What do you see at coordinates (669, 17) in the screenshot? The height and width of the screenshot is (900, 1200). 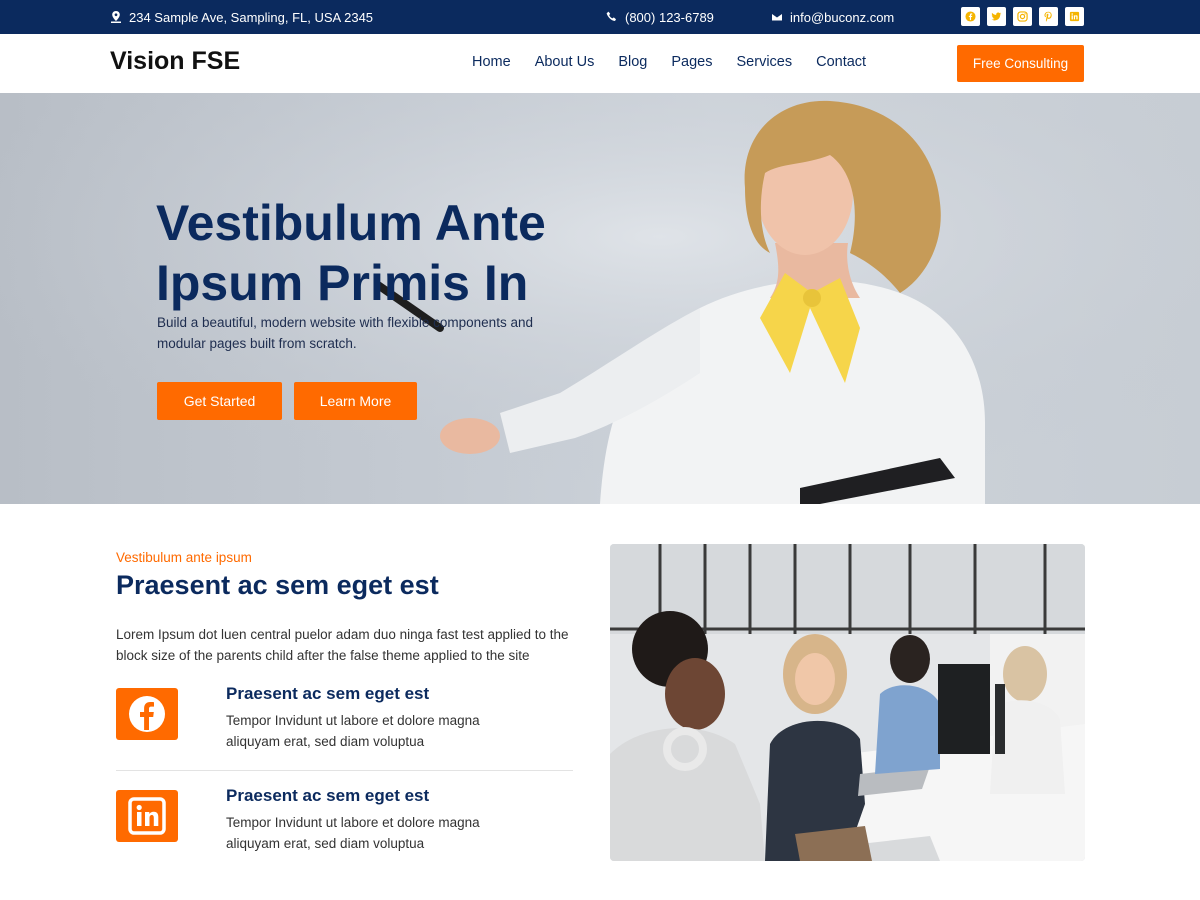 I see `phone-text: (800) 123-6789` at bounding box center [669, 17].